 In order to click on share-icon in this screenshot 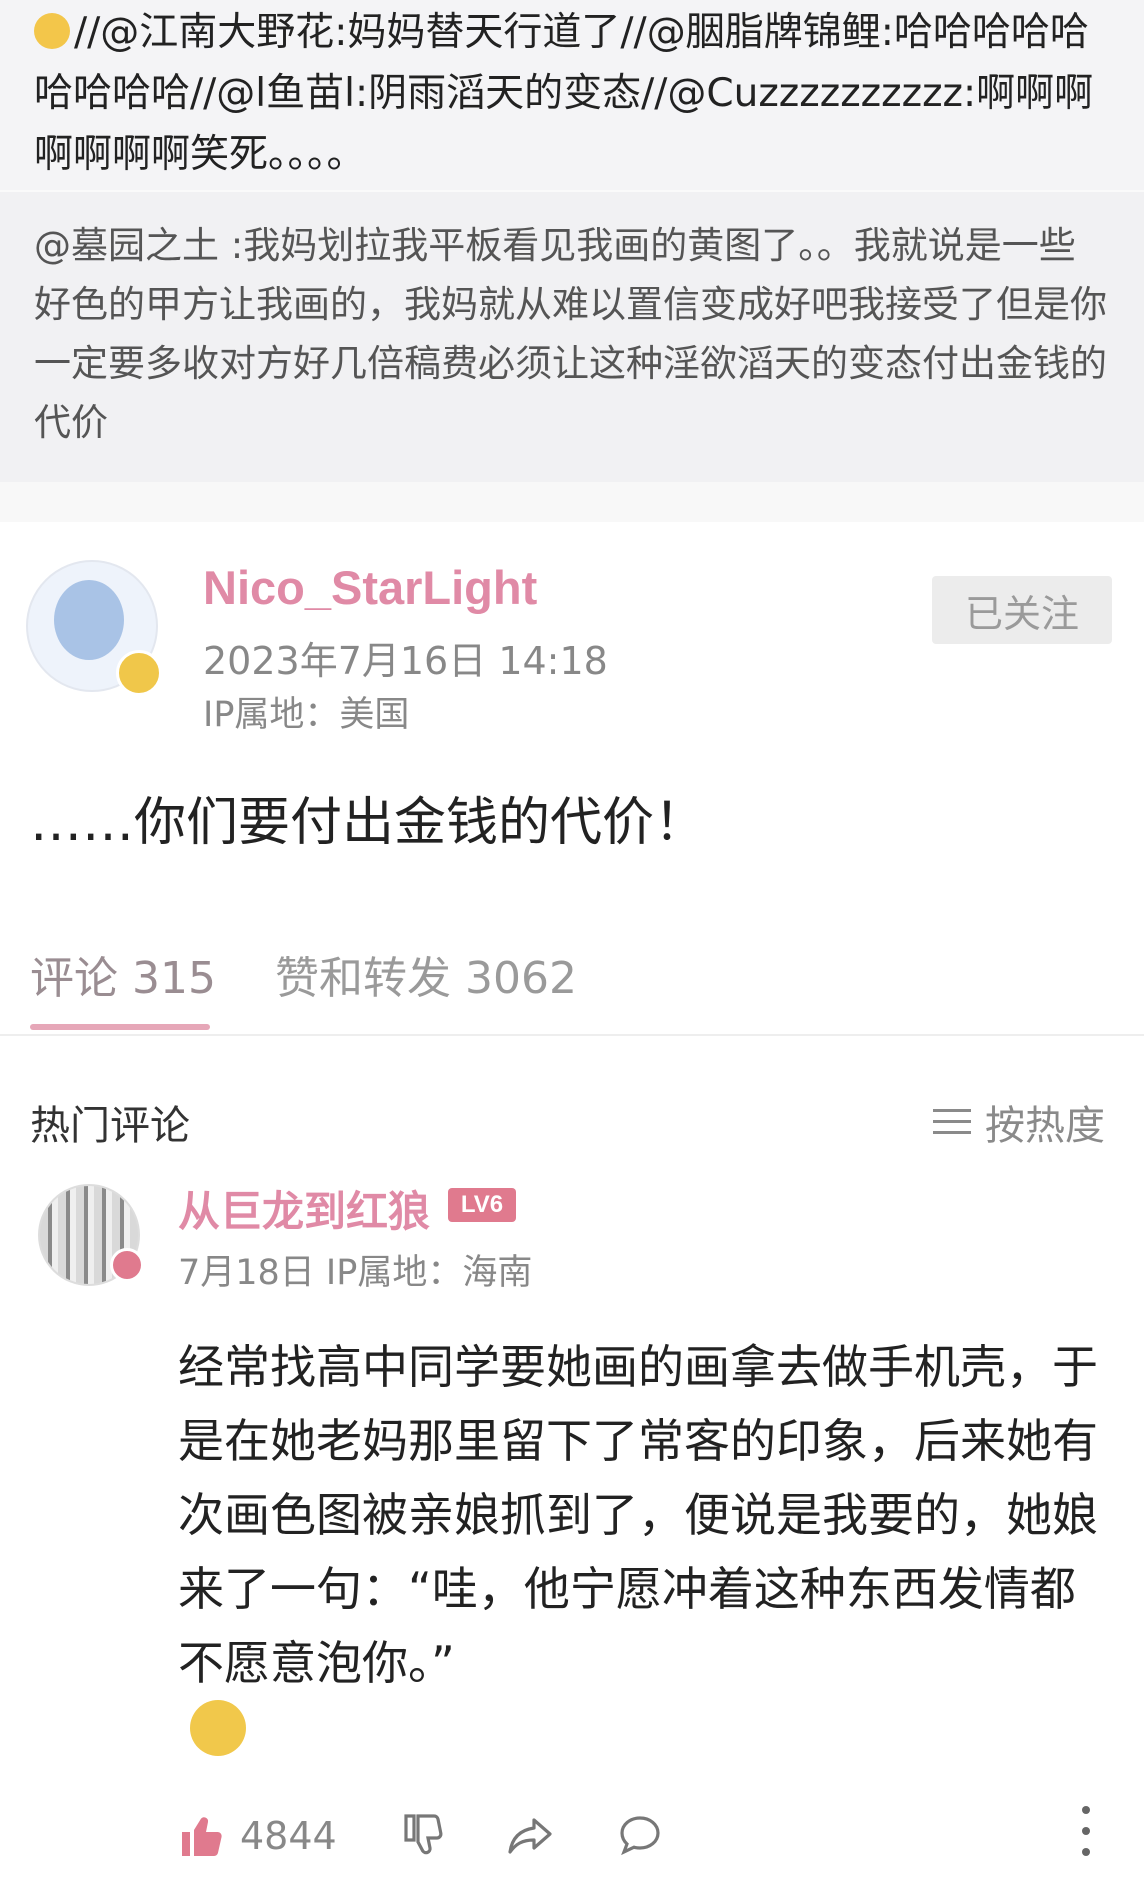, I will do `click(530, 1836)`.